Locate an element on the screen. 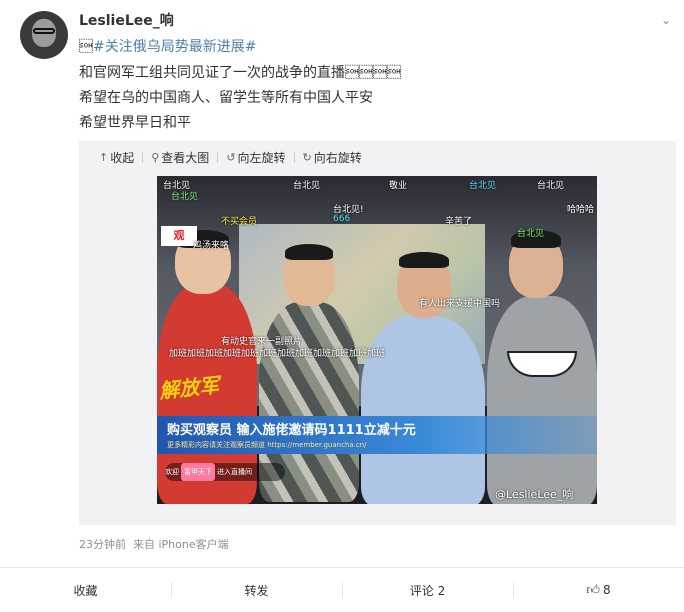  hashtag-link: #关注俄乌局势最新进展# is located at coordinates (174, 47).